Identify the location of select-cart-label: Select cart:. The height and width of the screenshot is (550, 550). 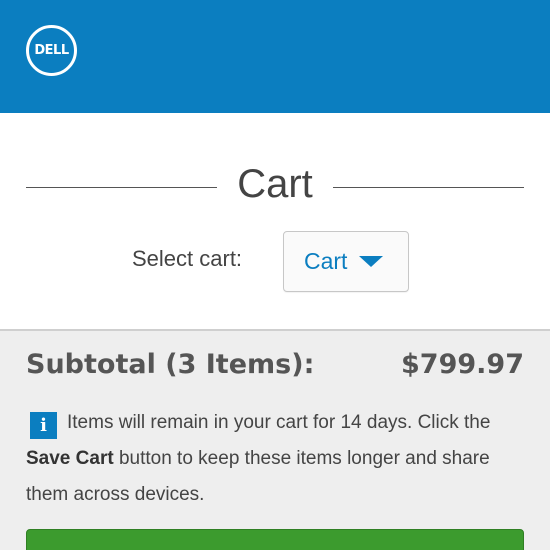
(187, 258).